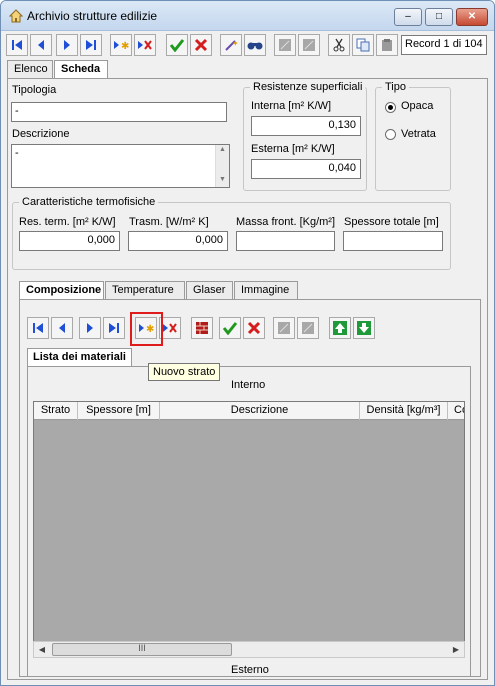 The width and height of the screenshot is (495, 686). I want to click on paste-button, so click(387, 45).